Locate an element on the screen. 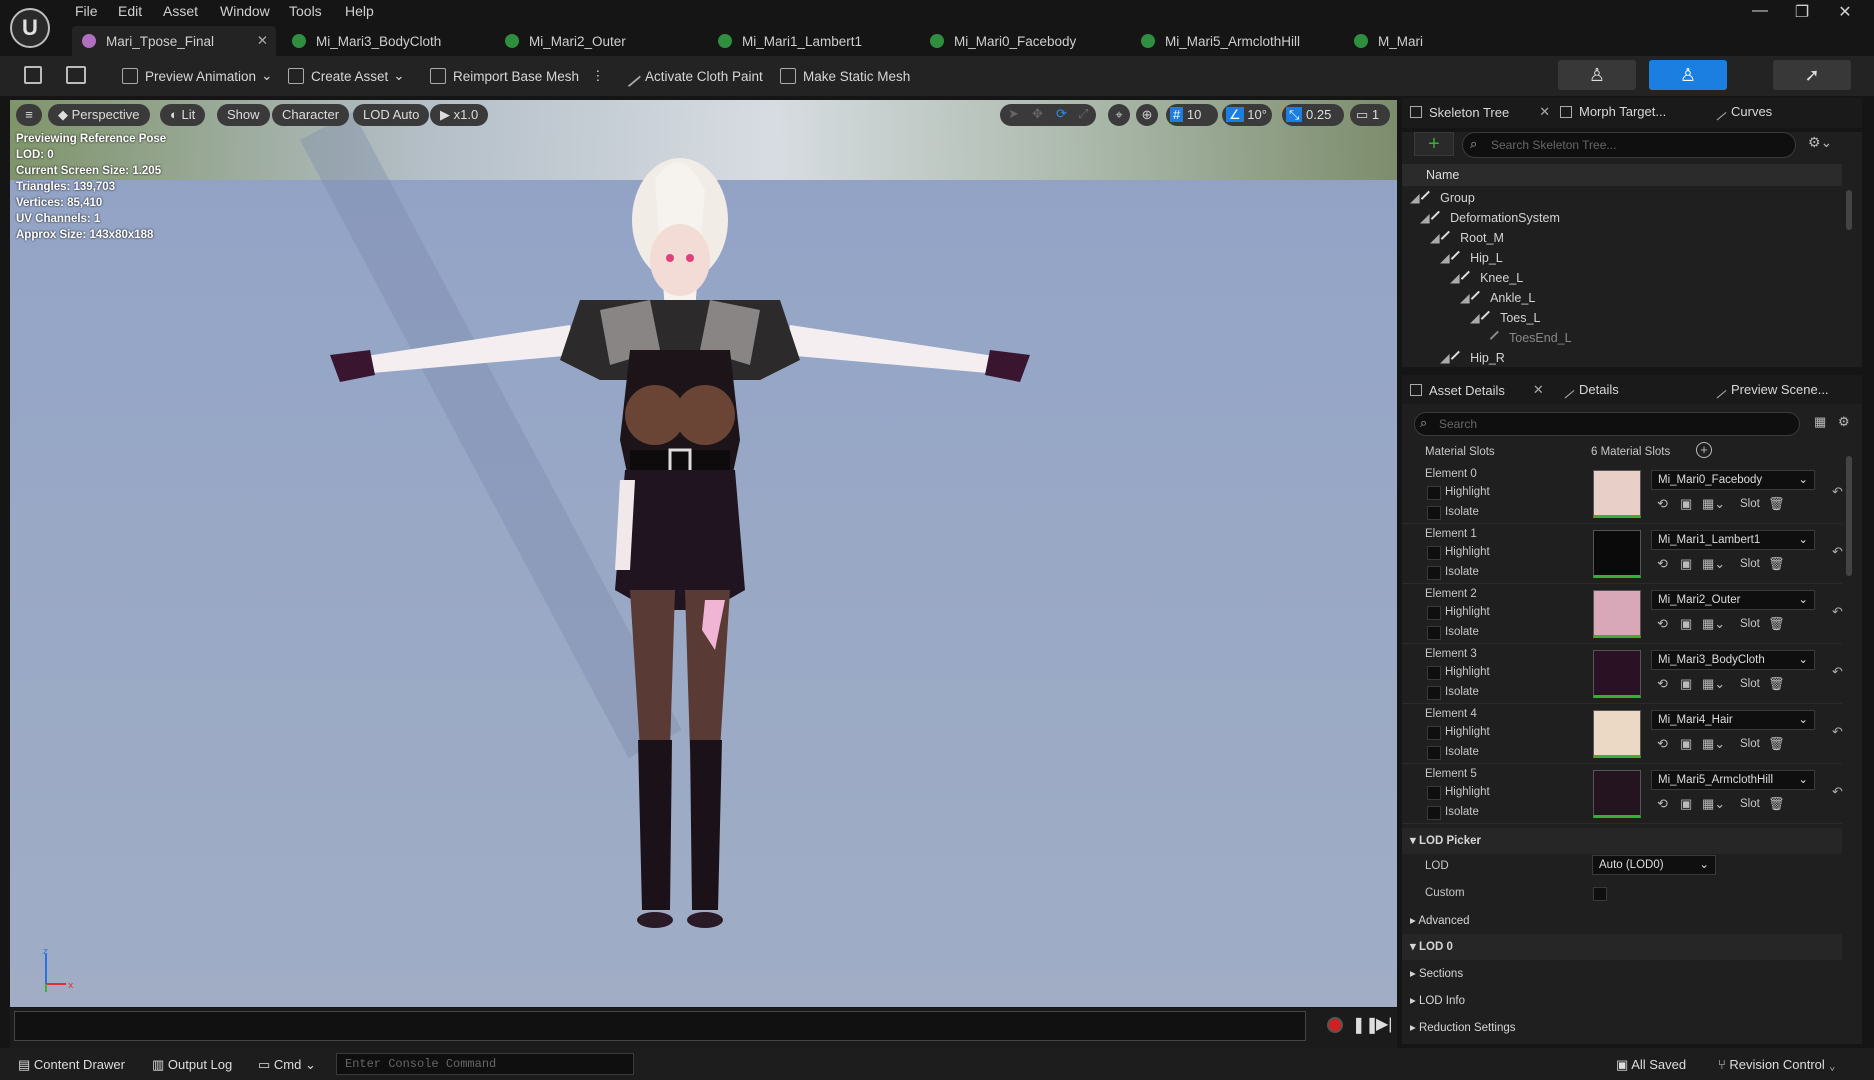 This screenshot has height=1080, width=1874. step-forward-icon: ▶| is located at coordinates (1384, 1024).